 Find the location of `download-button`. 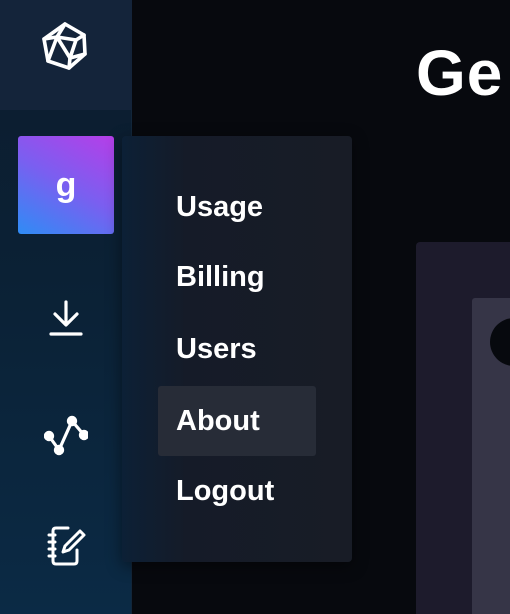

download-button is located at coordinates (66, 318).